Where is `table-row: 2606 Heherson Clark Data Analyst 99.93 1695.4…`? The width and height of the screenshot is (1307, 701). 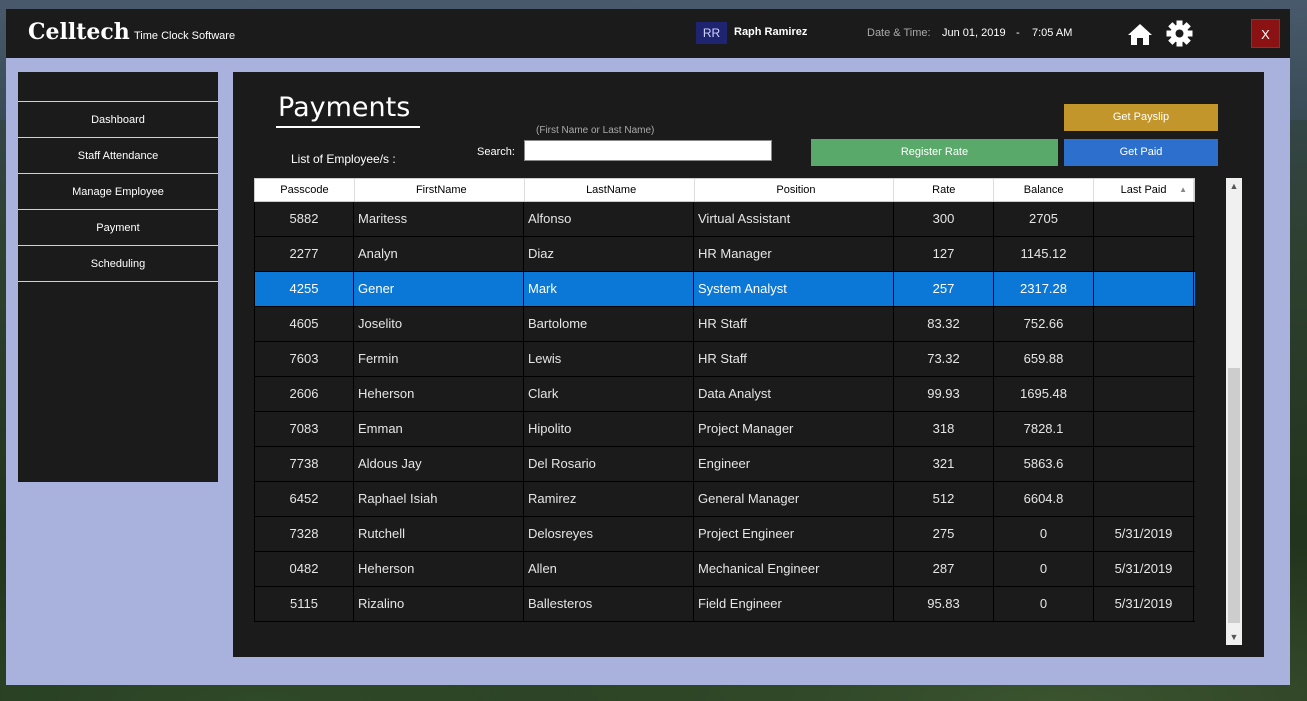 table-row: 2606 Heherson Clark Data Analyst 99.93 1695.4… is located at coordinates (724, 394).